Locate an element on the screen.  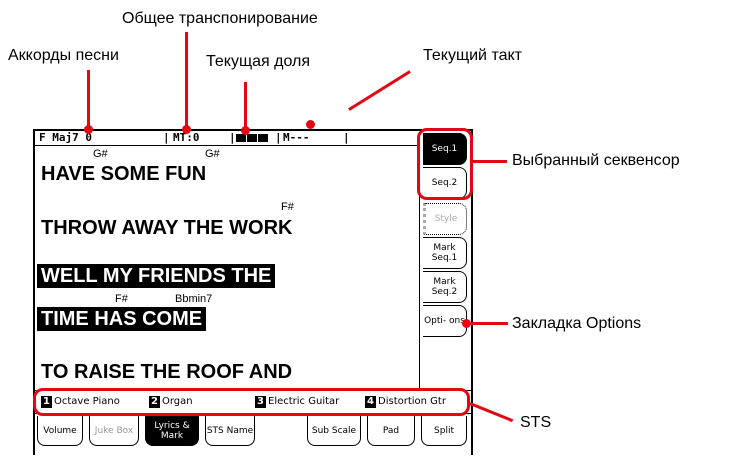
callout-current-measure: Текущий такт is located at coordinates (472, 55).